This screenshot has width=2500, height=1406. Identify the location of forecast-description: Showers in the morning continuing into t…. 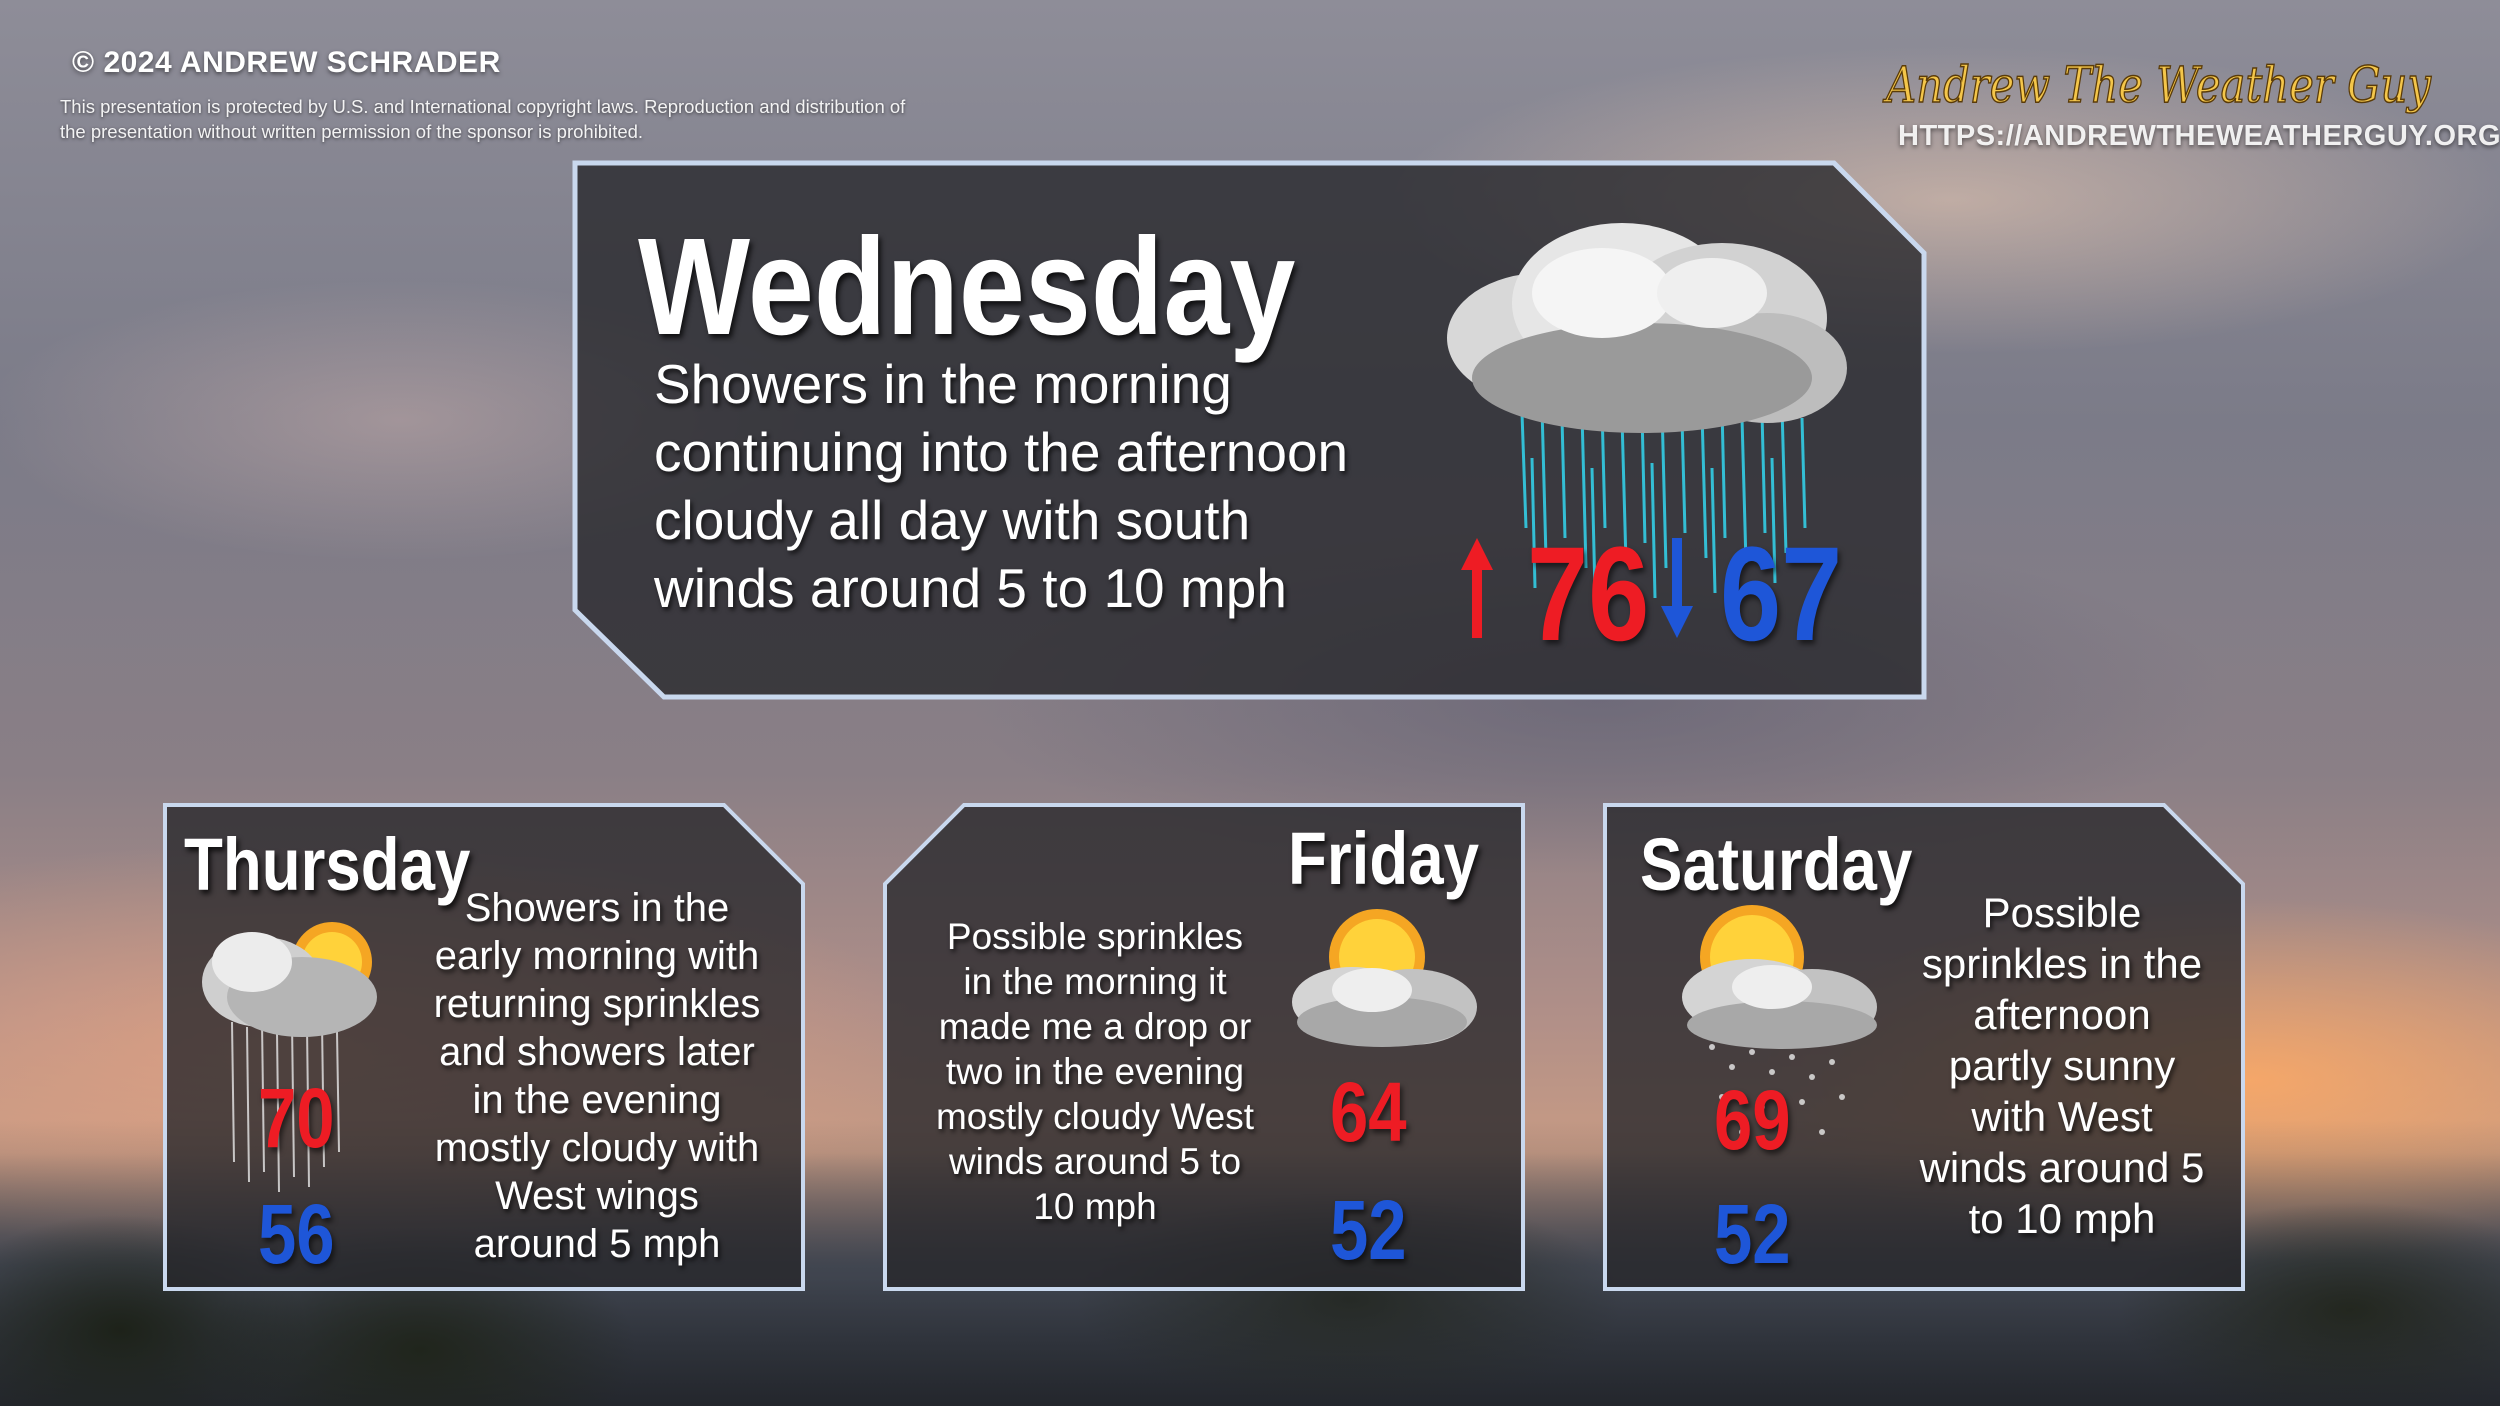
(1001, 486).